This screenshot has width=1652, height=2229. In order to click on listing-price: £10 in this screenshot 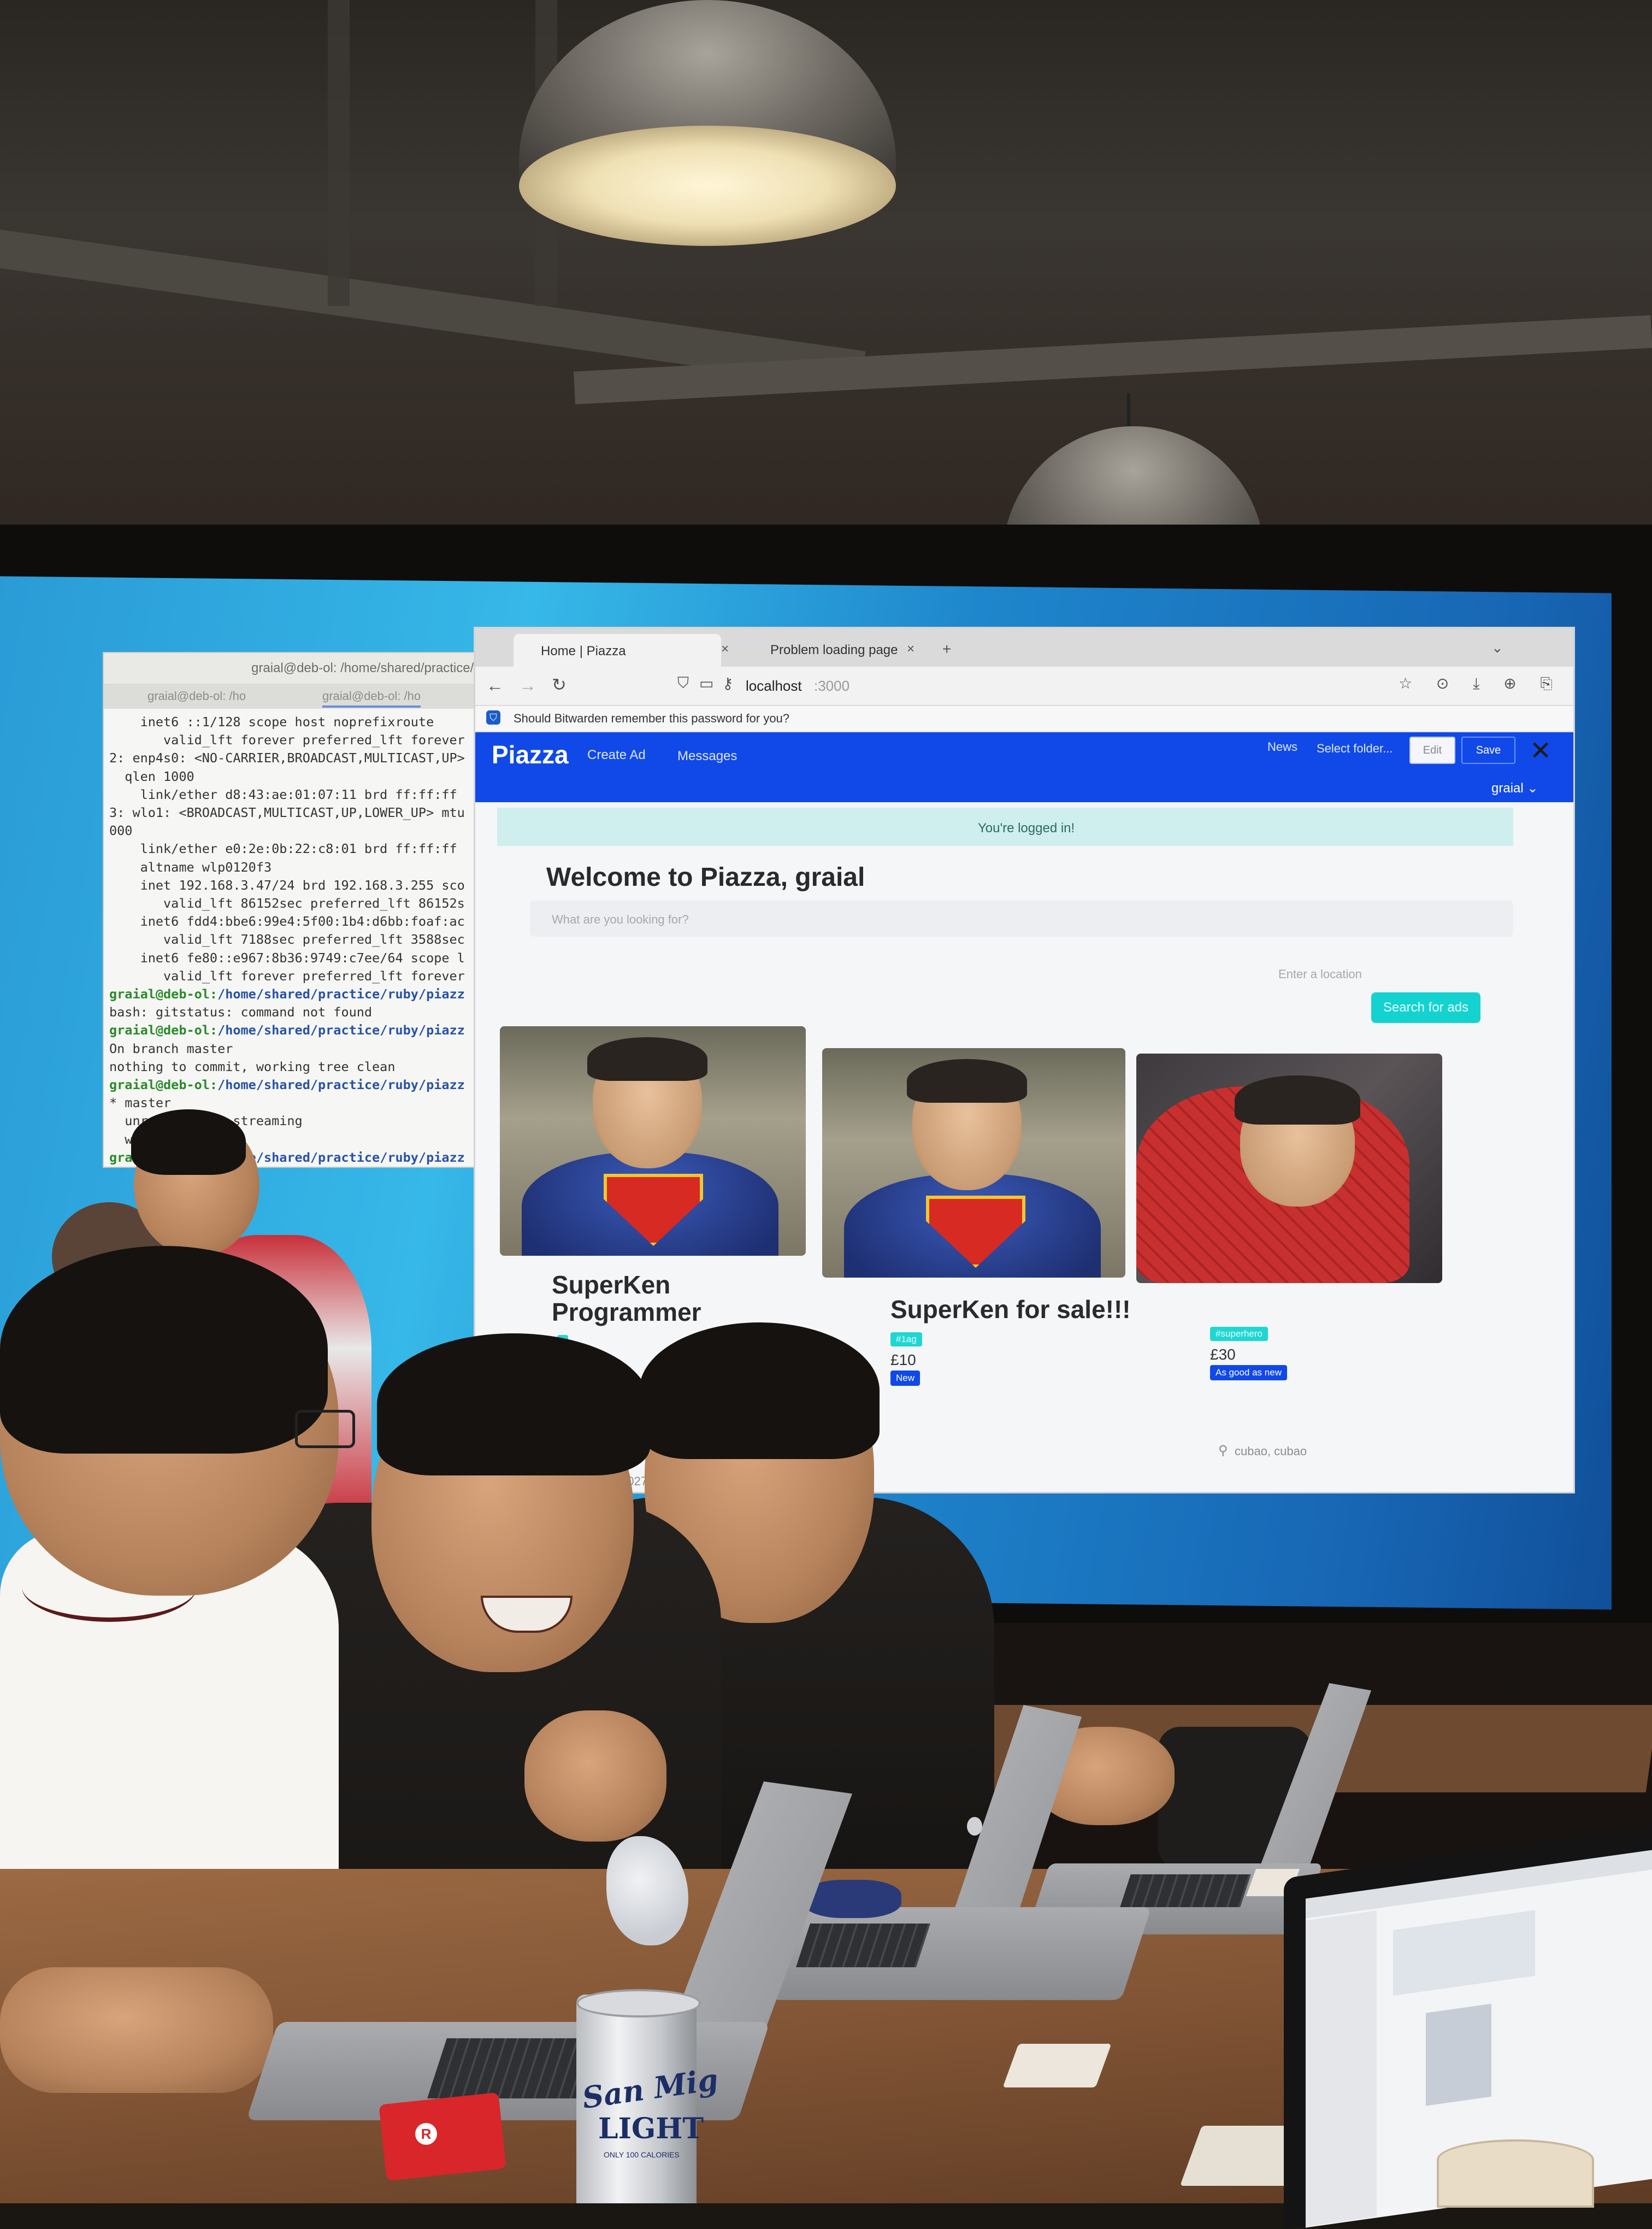, I will do `click(903, 1359)`.